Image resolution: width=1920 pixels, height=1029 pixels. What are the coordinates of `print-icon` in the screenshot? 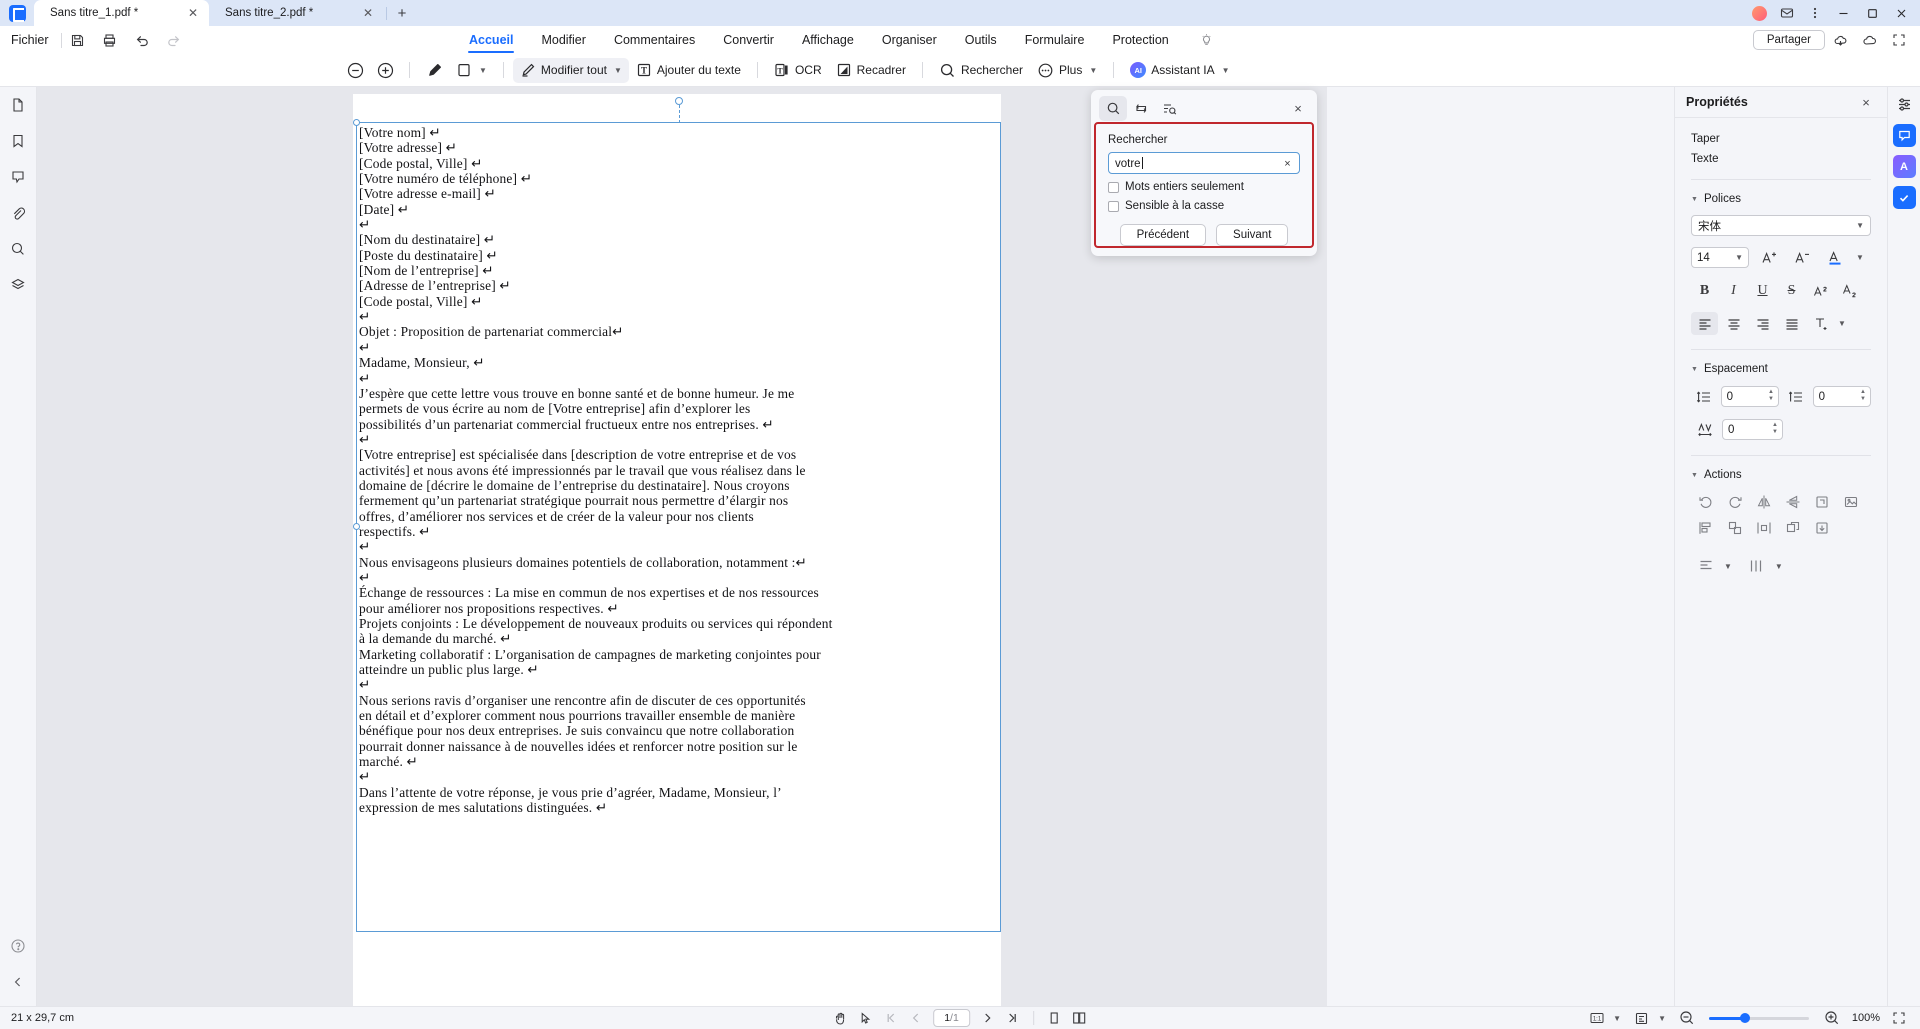 It's located at (110, 40).